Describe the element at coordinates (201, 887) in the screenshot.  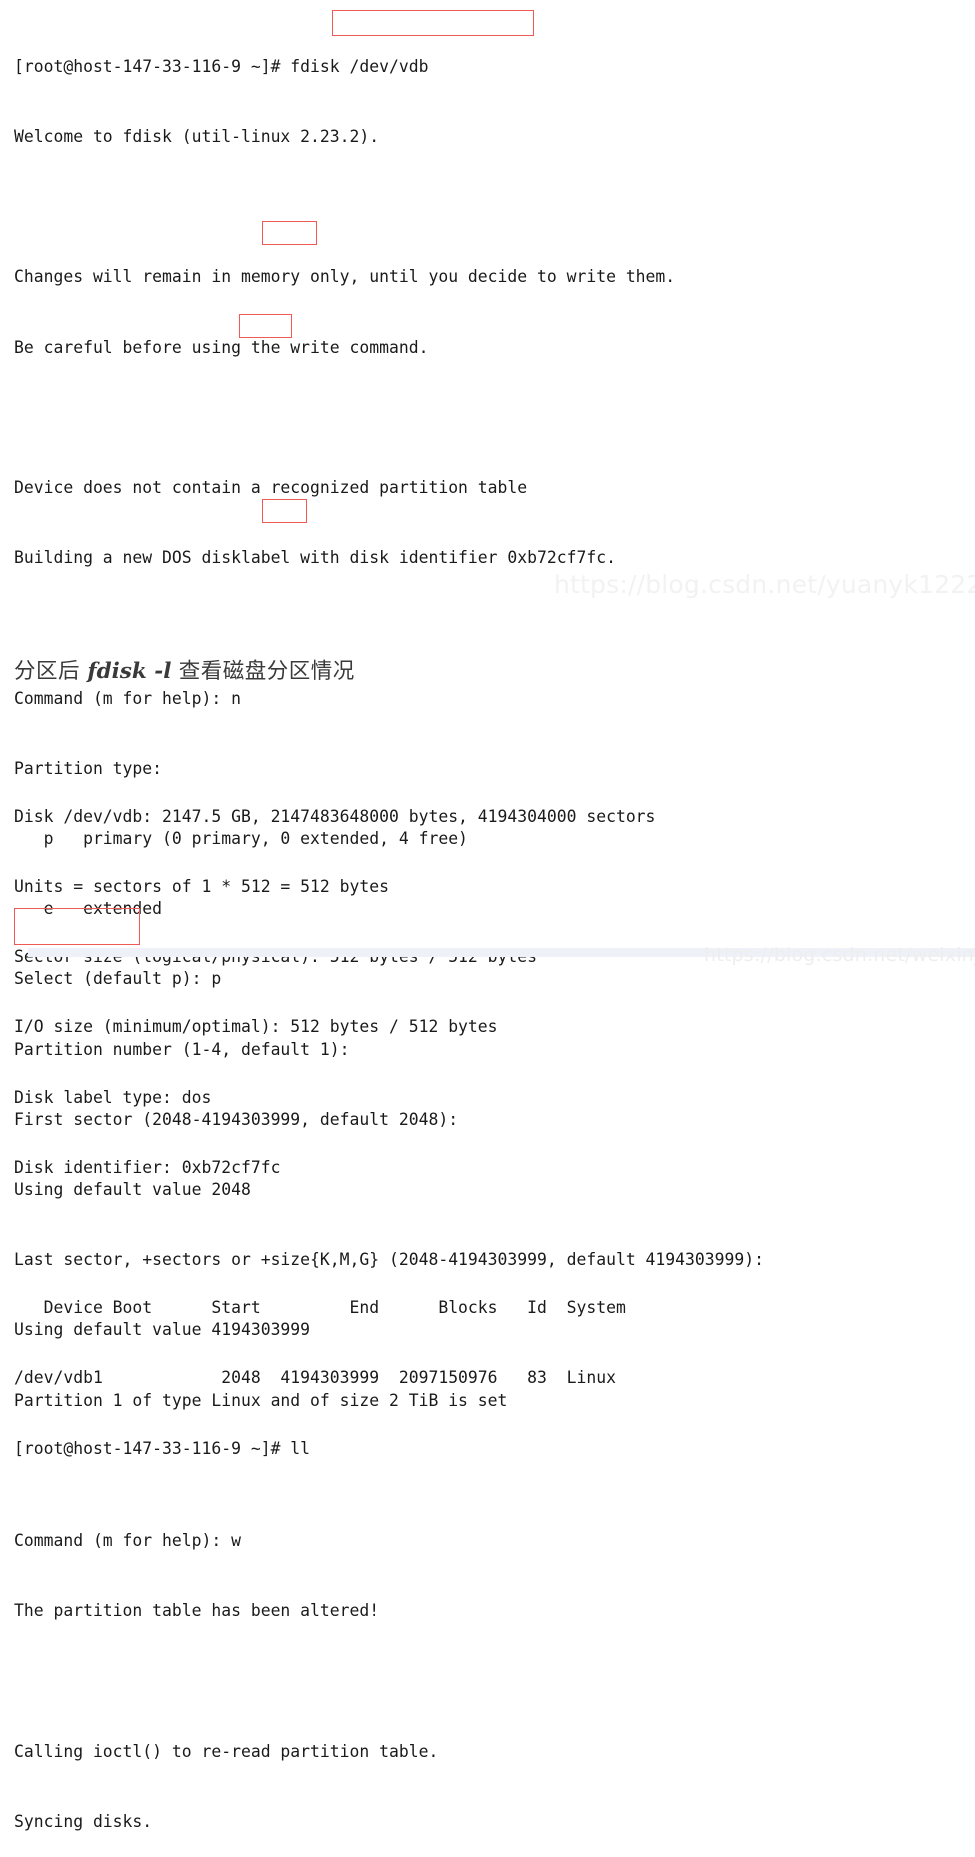
I see `terminal-line-units: Units = sectors of 1 * 512 = 512 bytes` at that location.